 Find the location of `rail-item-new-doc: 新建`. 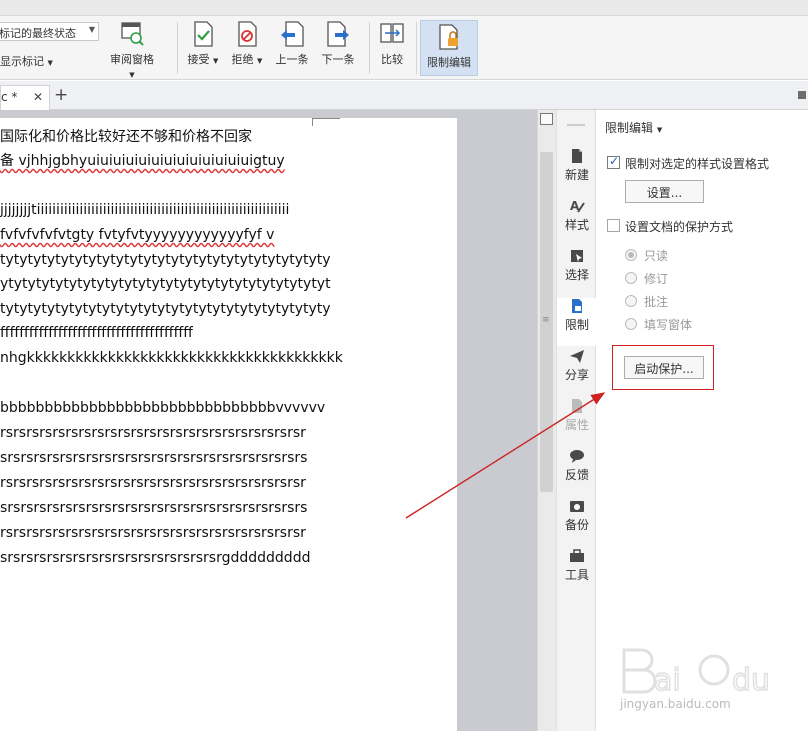

rail-item-new-doc: 新建 is located at coordinates (577, 172).